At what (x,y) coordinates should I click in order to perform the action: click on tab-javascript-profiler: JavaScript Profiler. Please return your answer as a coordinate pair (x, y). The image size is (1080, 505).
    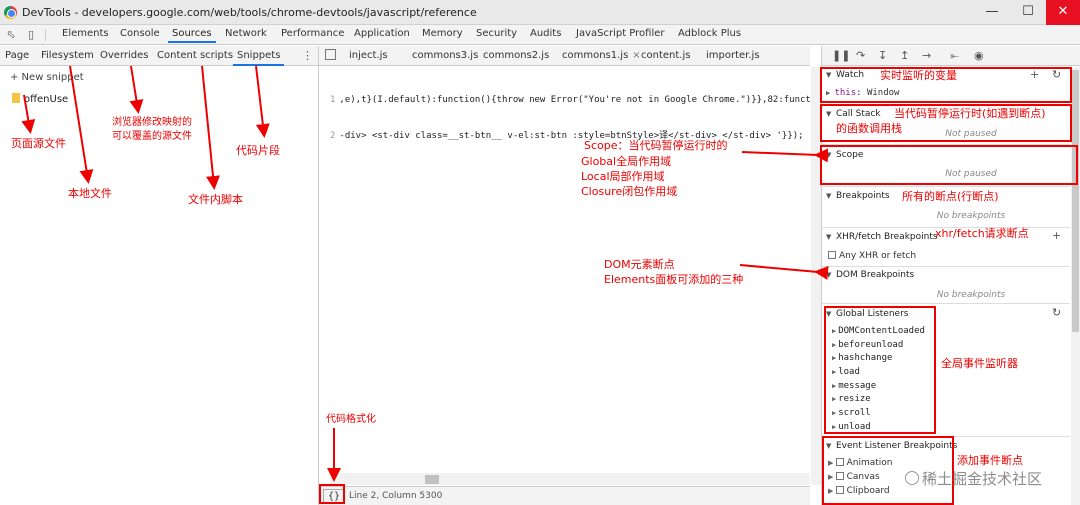
    Looking at the image, I should click on (620, 33).